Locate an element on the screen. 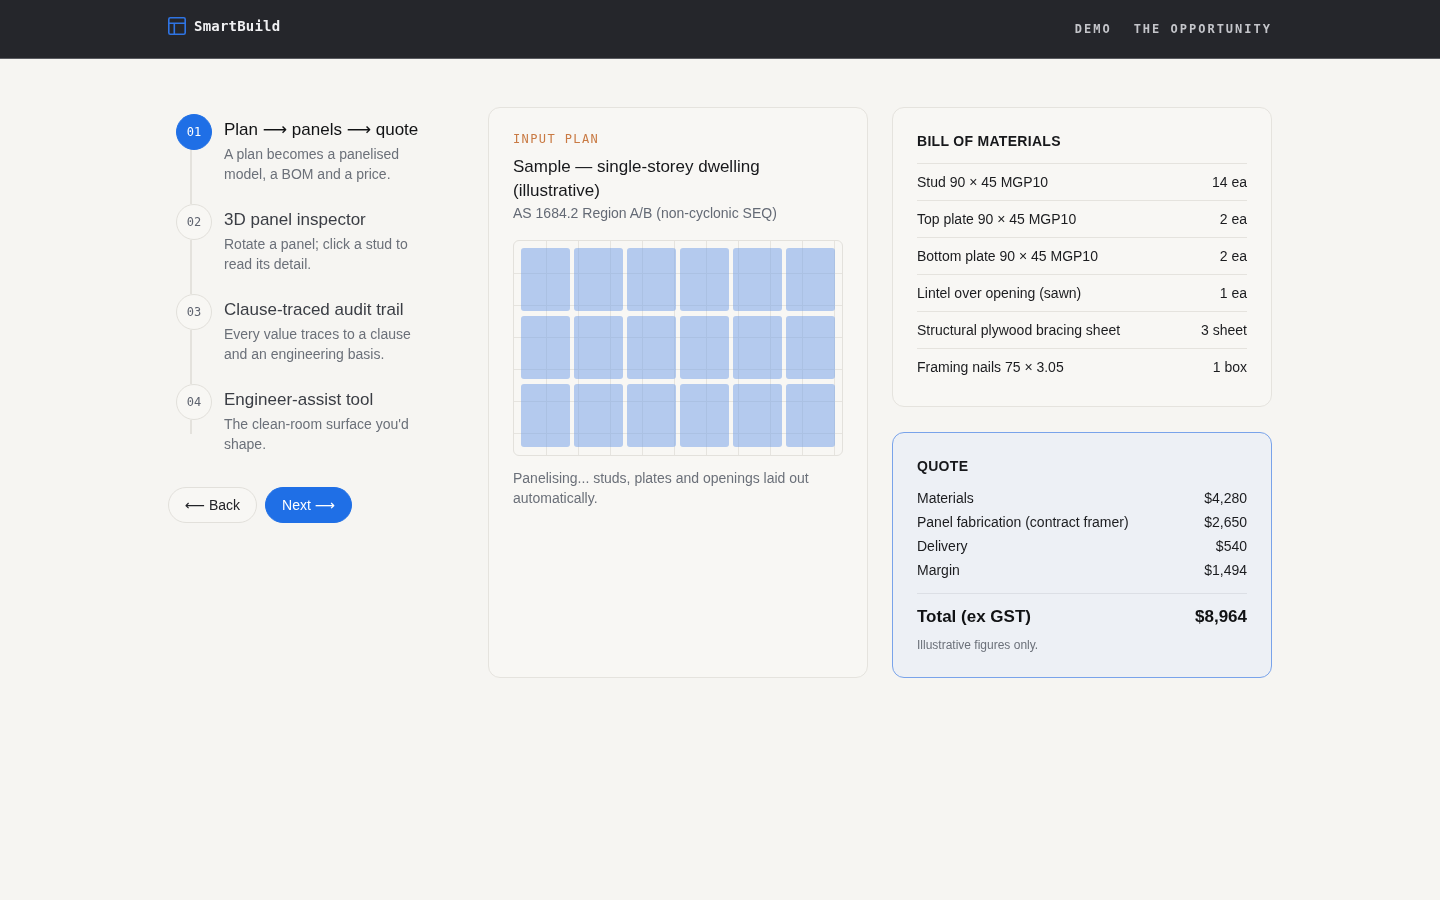  material-name: Stud 90 × 45 MGP10 is located at coordinates (983, 182).